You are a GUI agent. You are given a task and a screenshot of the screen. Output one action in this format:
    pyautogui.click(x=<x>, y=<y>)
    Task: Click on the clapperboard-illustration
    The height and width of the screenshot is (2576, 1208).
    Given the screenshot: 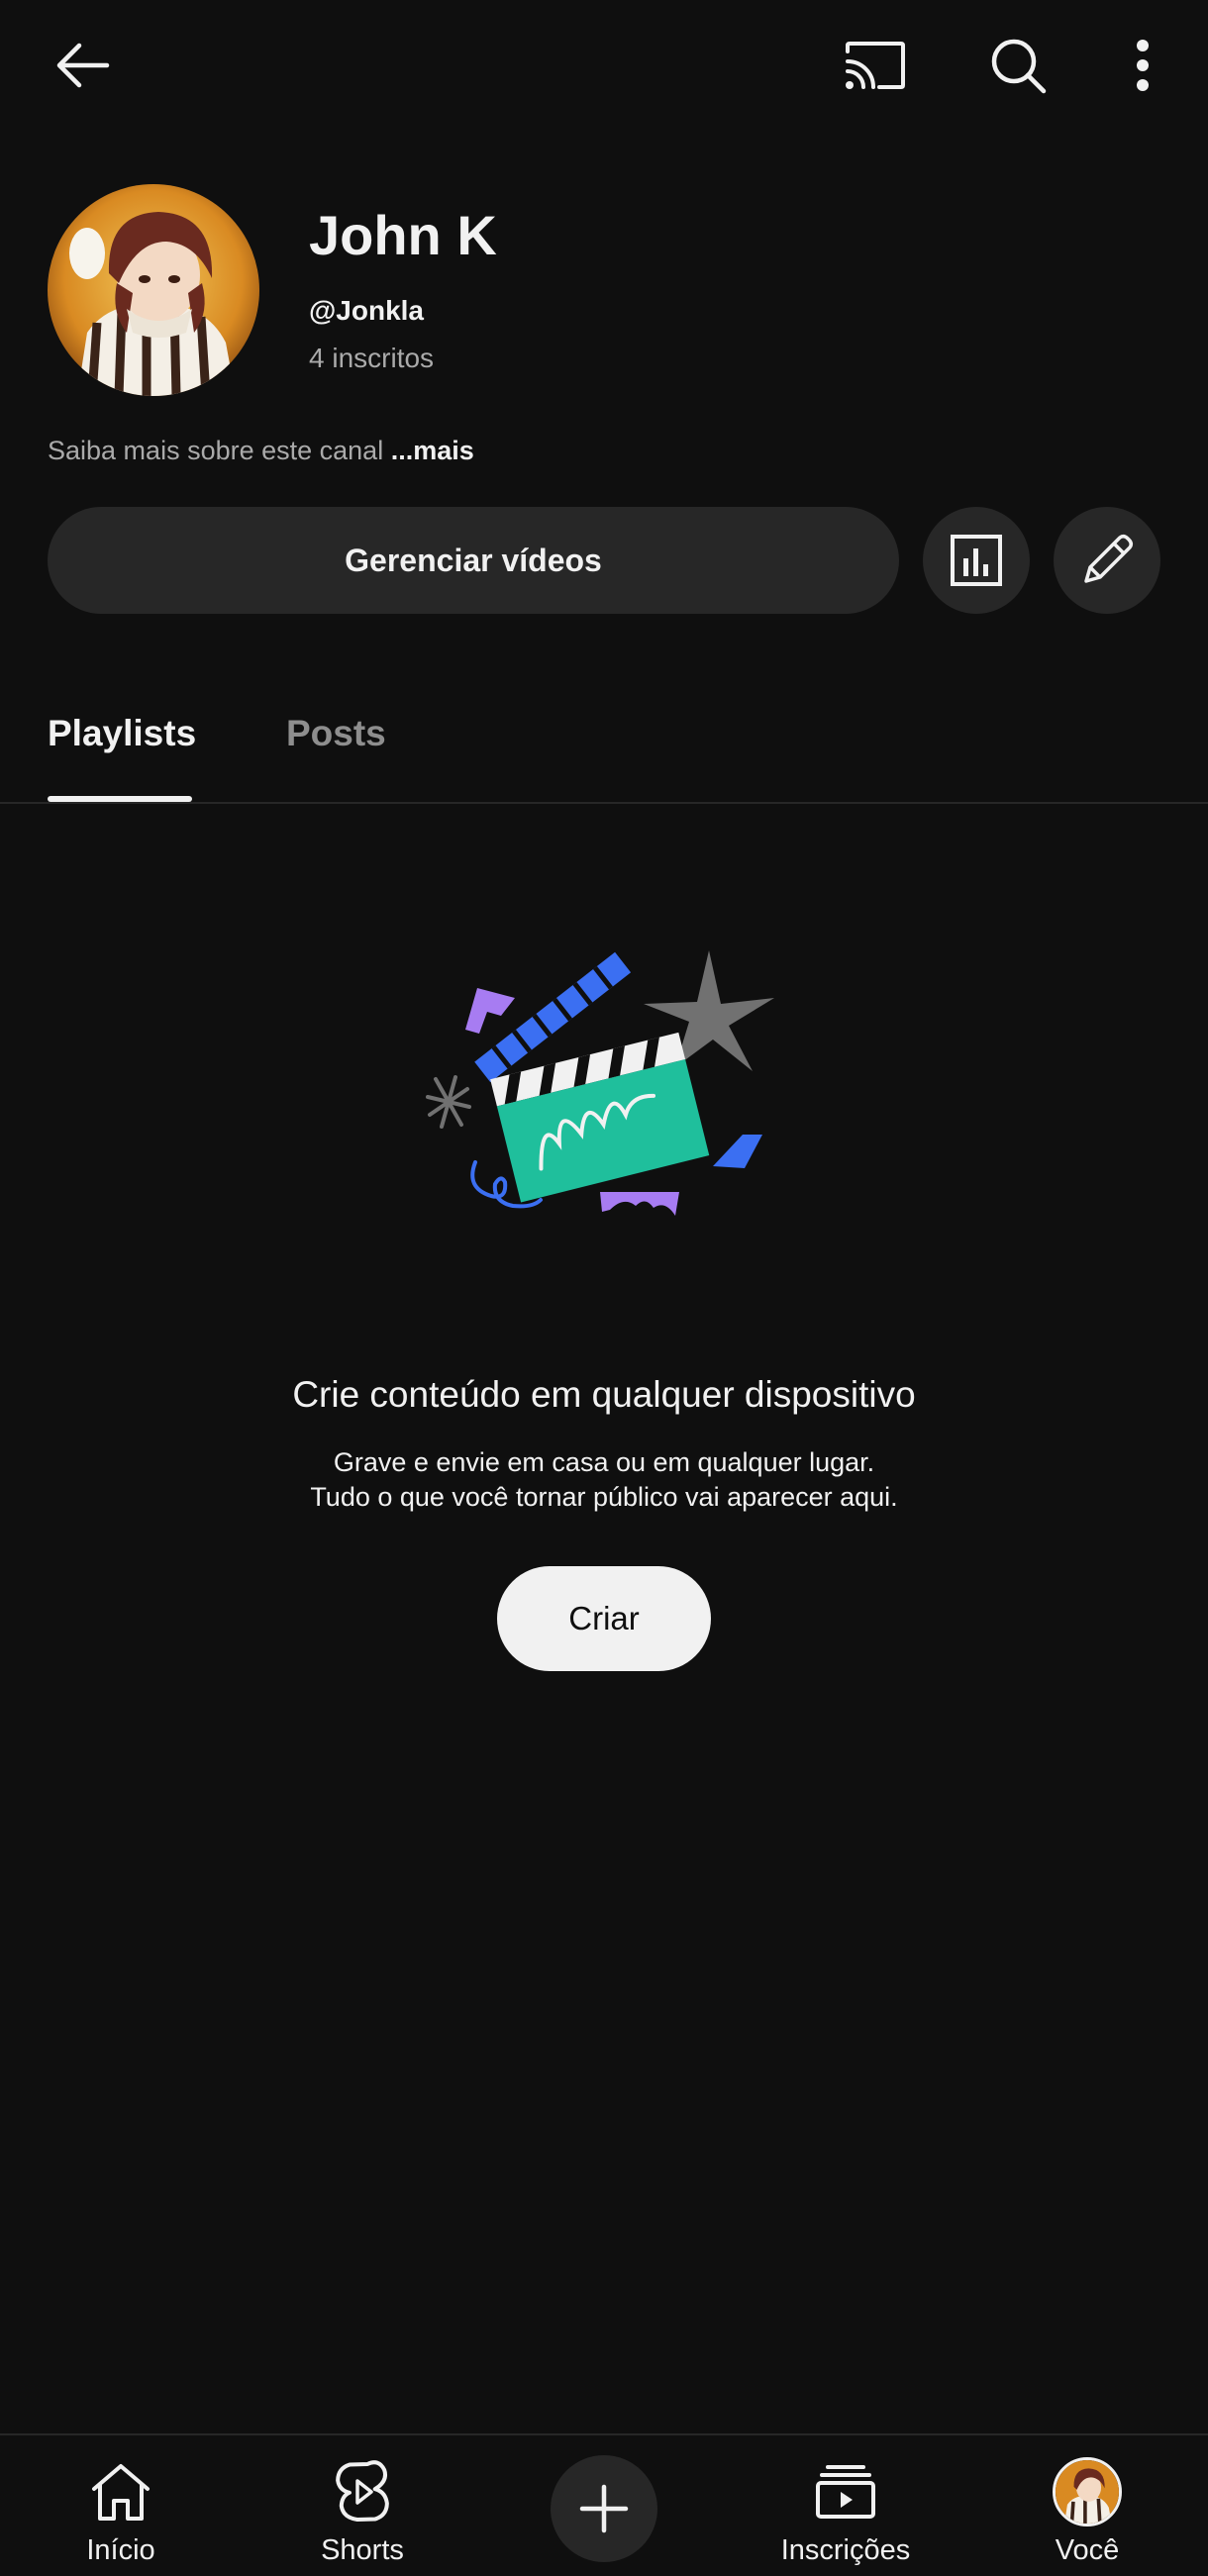 What is the action you would take?
    pyautogui.click(x=600, y=1083)
    